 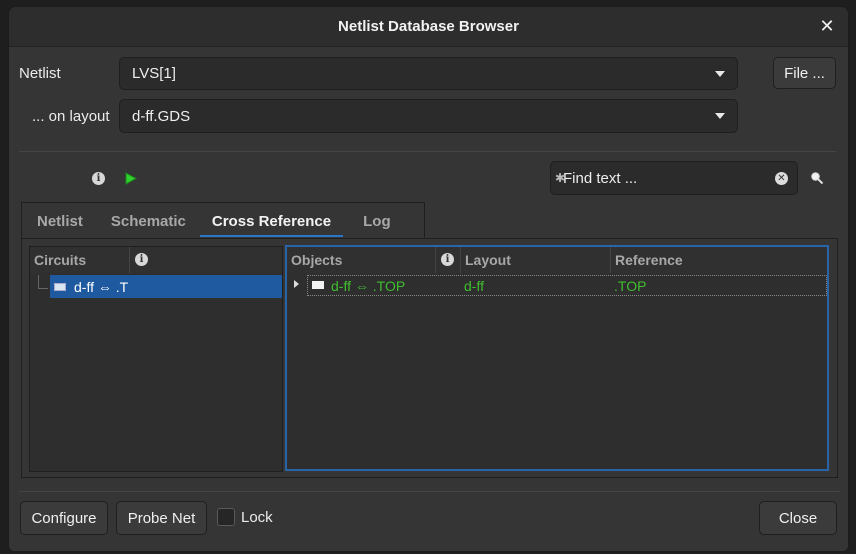 I want to click on clear-search-icon: ✕, so click(x=781, y=178).